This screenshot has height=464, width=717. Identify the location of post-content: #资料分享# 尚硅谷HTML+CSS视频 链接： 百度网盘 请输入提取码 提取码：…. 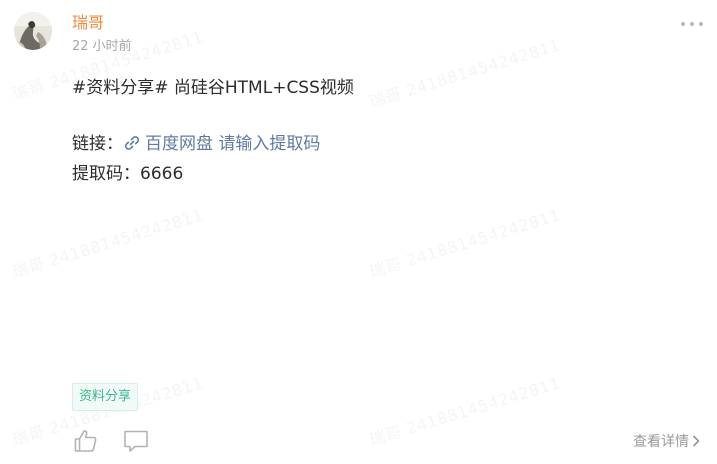
(213, 131).